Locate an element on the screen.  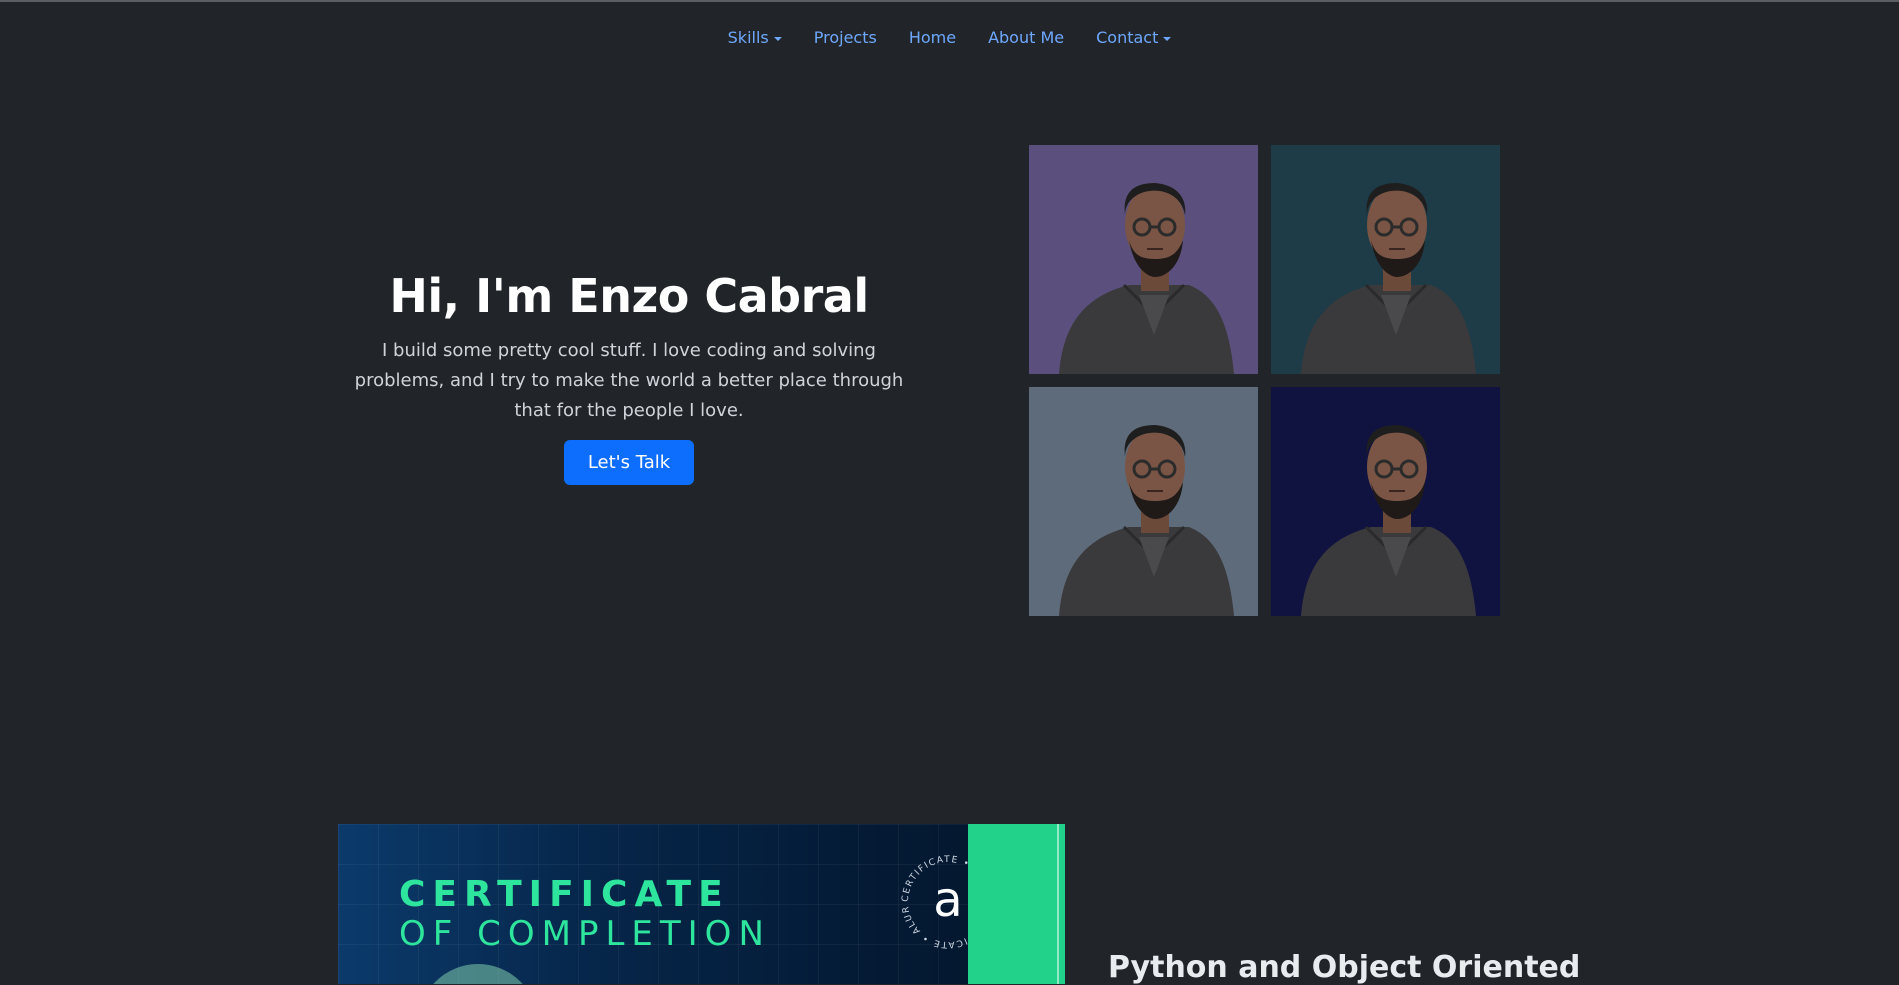
certificate-subtitle: OF COMPLETION is located at coordinates (585, 934).